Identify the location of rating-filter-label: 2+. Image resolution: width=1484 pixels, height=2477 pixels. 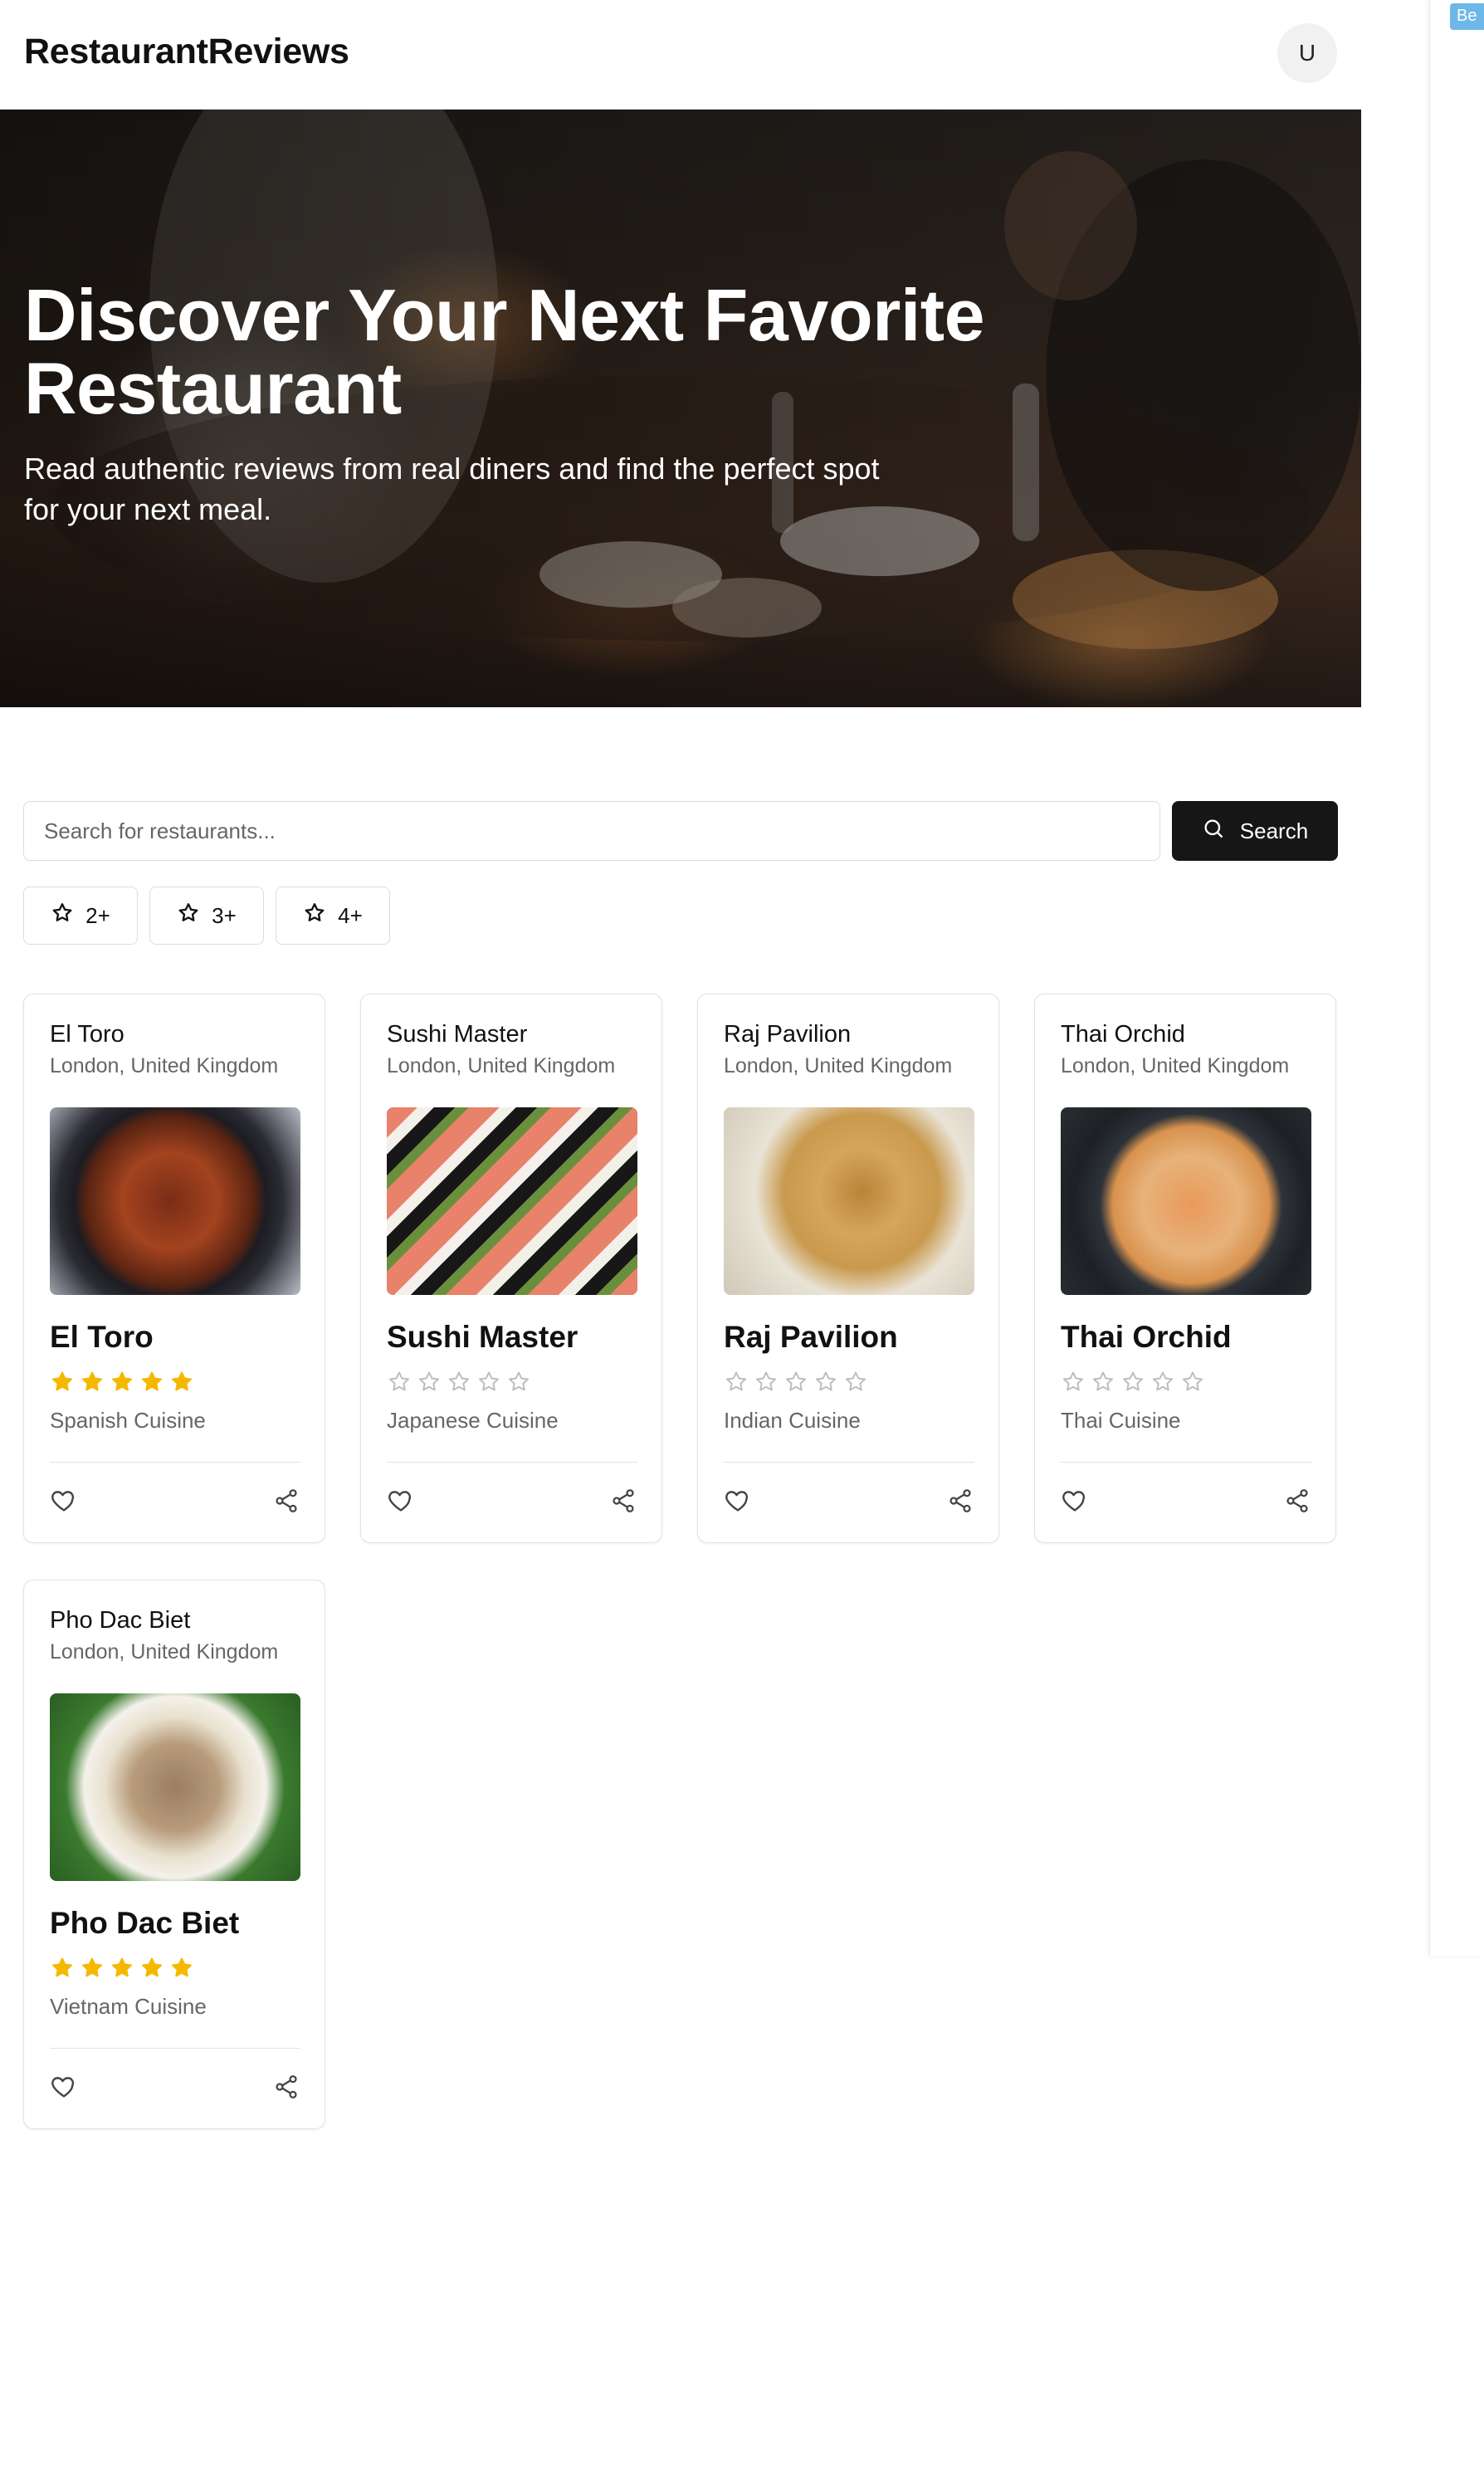
(97, 915).